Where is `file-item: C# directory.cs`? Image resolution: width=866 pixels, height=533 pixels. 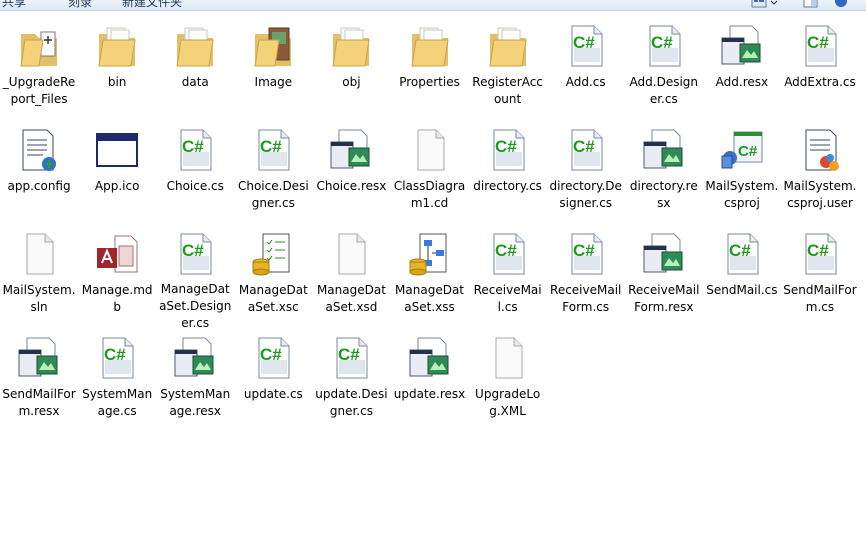
file-item: C# directory.cs is located at coordinates (508, 176).